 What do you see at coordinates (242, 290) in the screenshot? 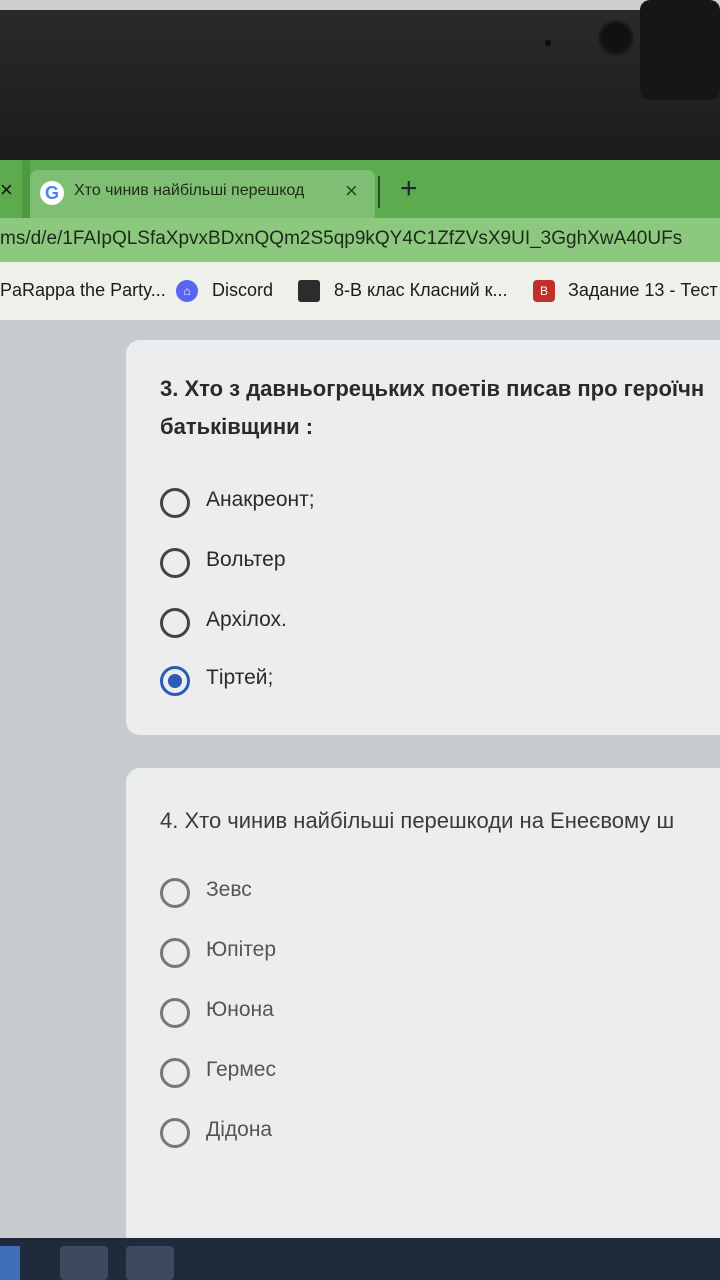
I see `bookmark-discord: Discord` at bounding box center [242, 290].